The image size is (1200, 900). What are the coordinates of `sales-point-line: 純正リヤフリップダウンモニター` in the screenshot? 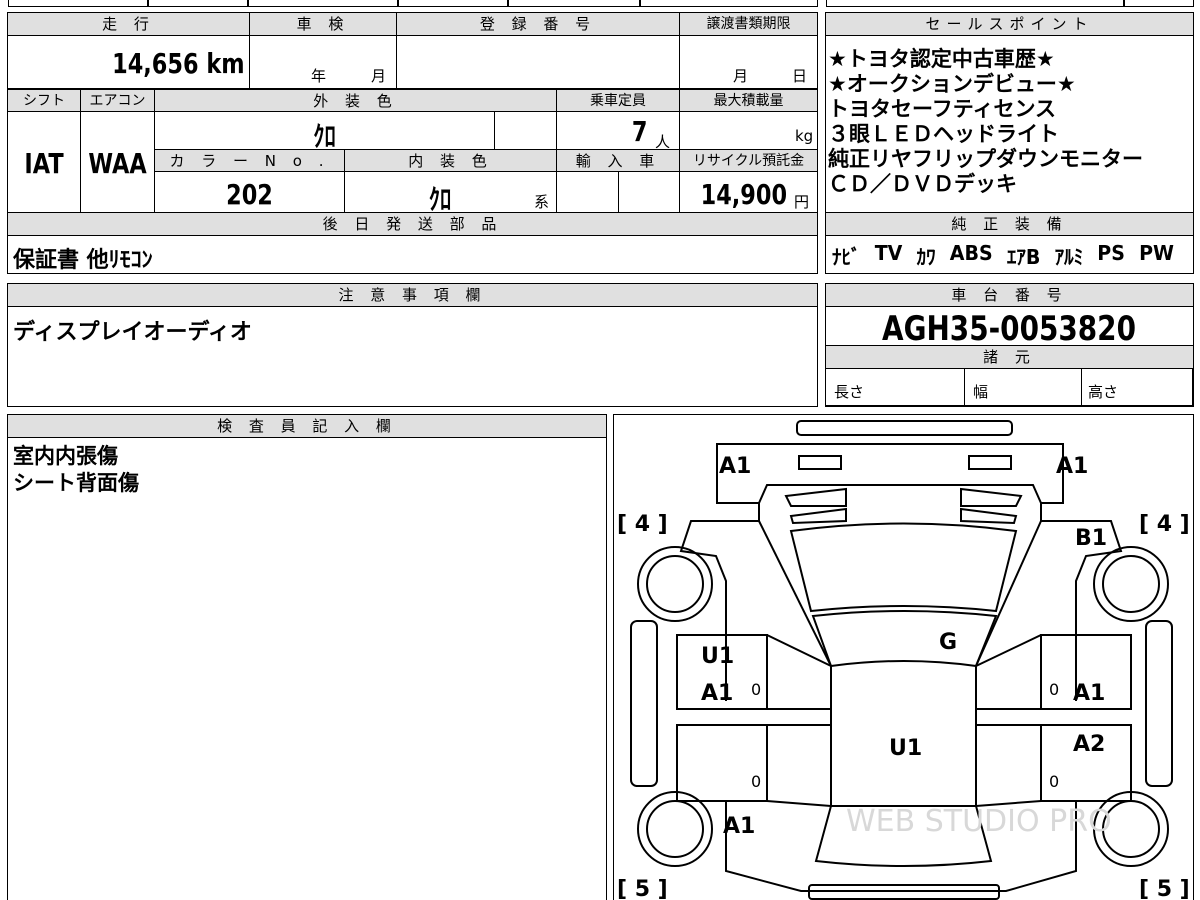 It's located at (985, 159).